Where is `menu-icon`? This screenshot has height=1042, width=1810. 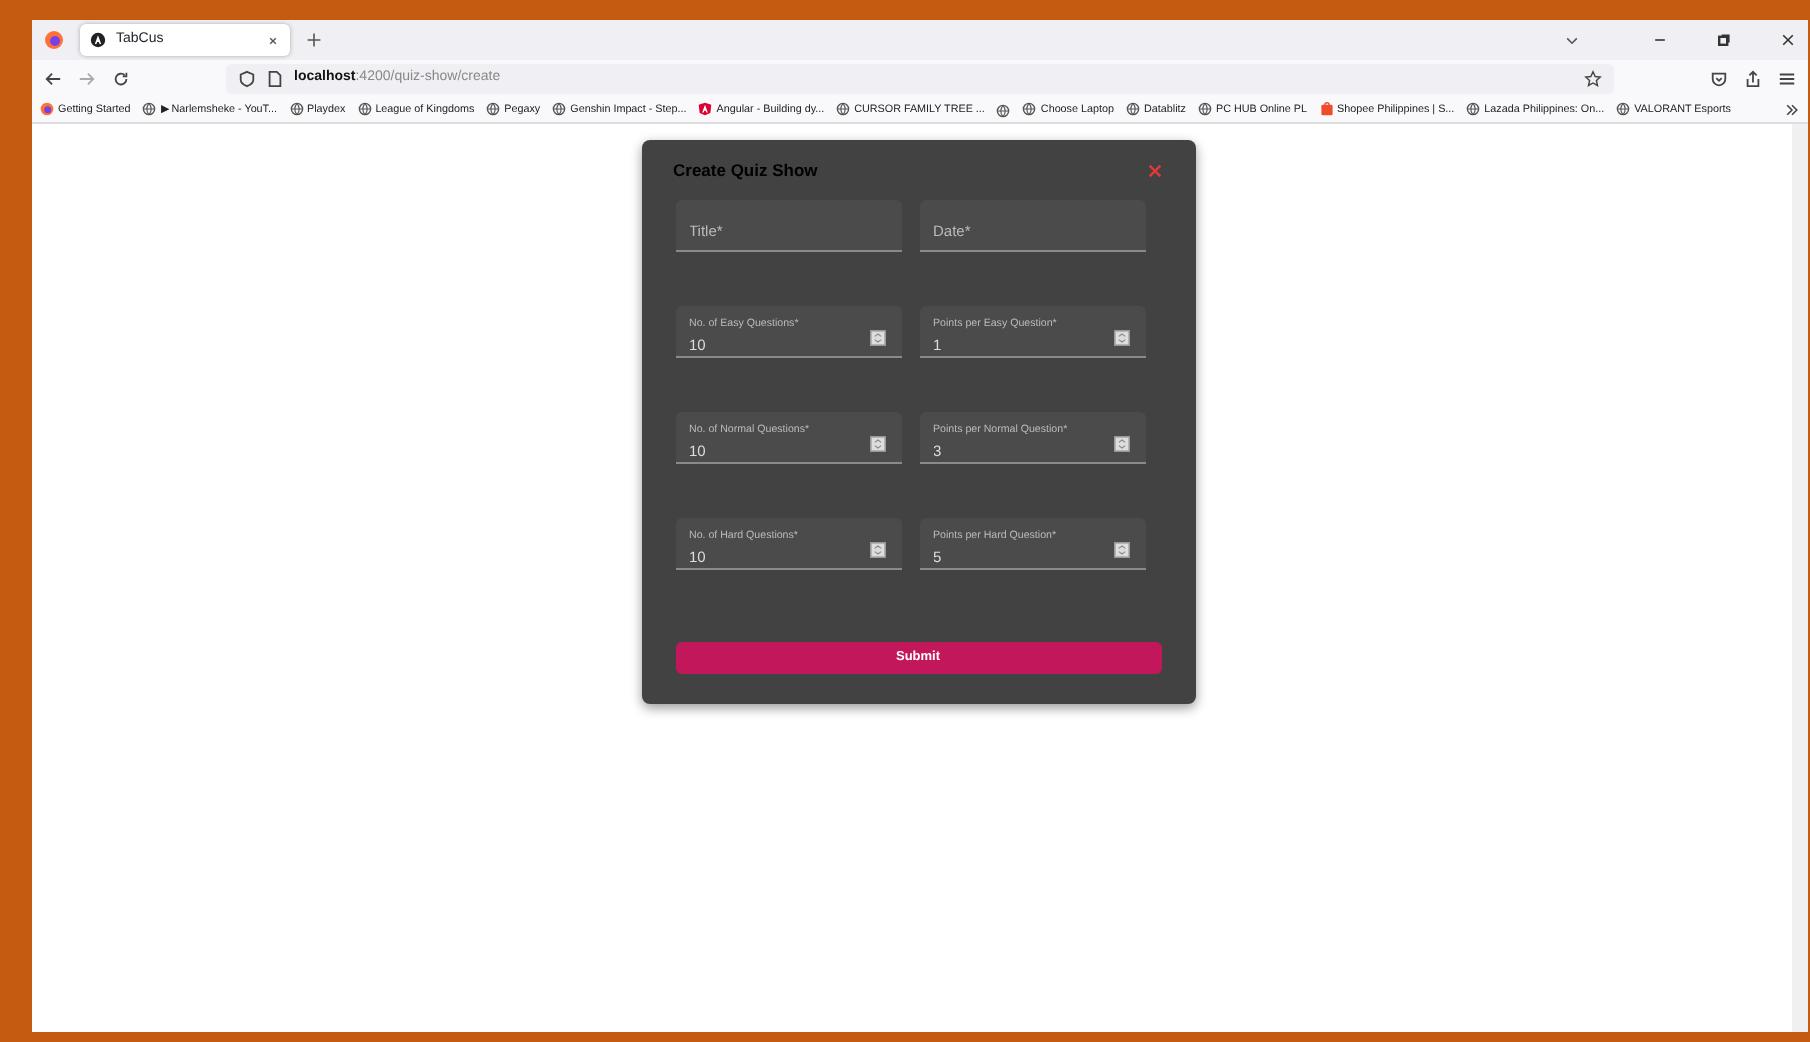 menu-icon is located at coordinates (1787, 79).